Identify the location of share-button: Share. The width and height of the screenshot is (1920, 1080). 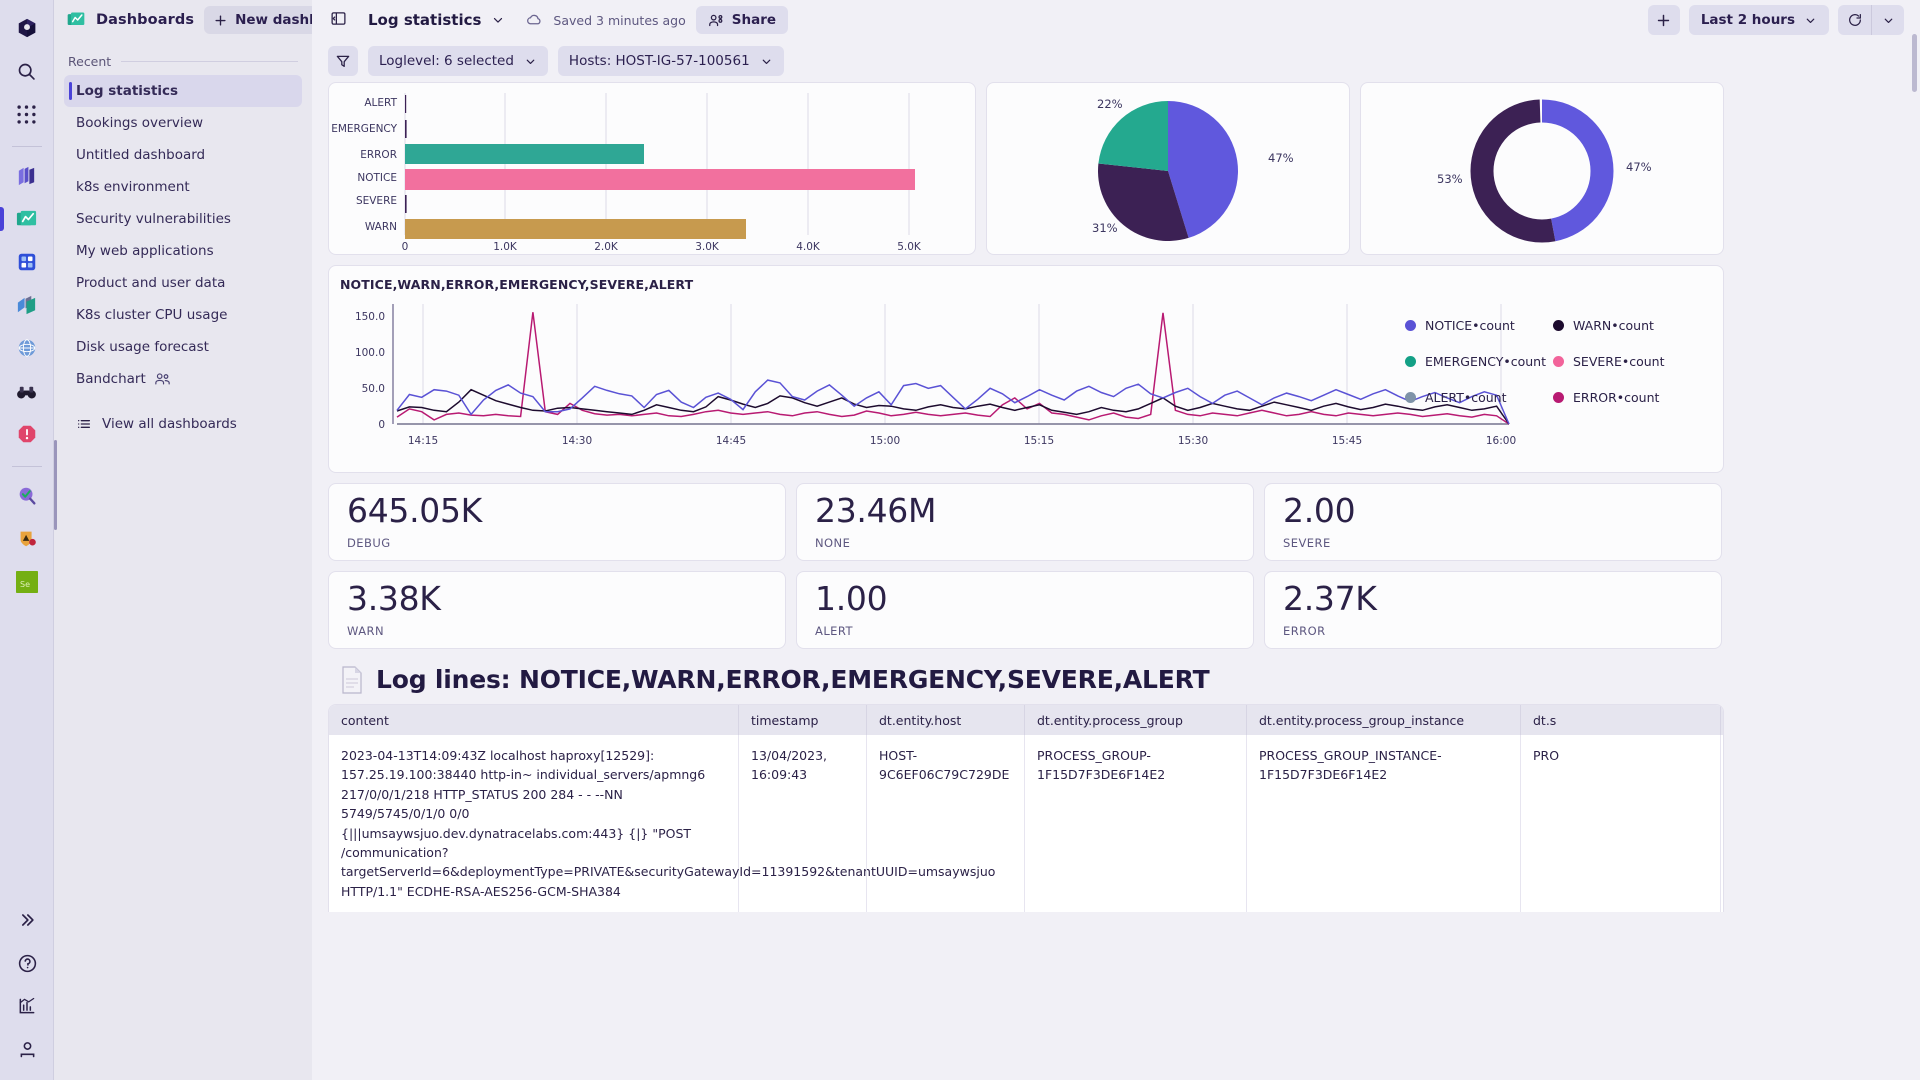
(742, 20).